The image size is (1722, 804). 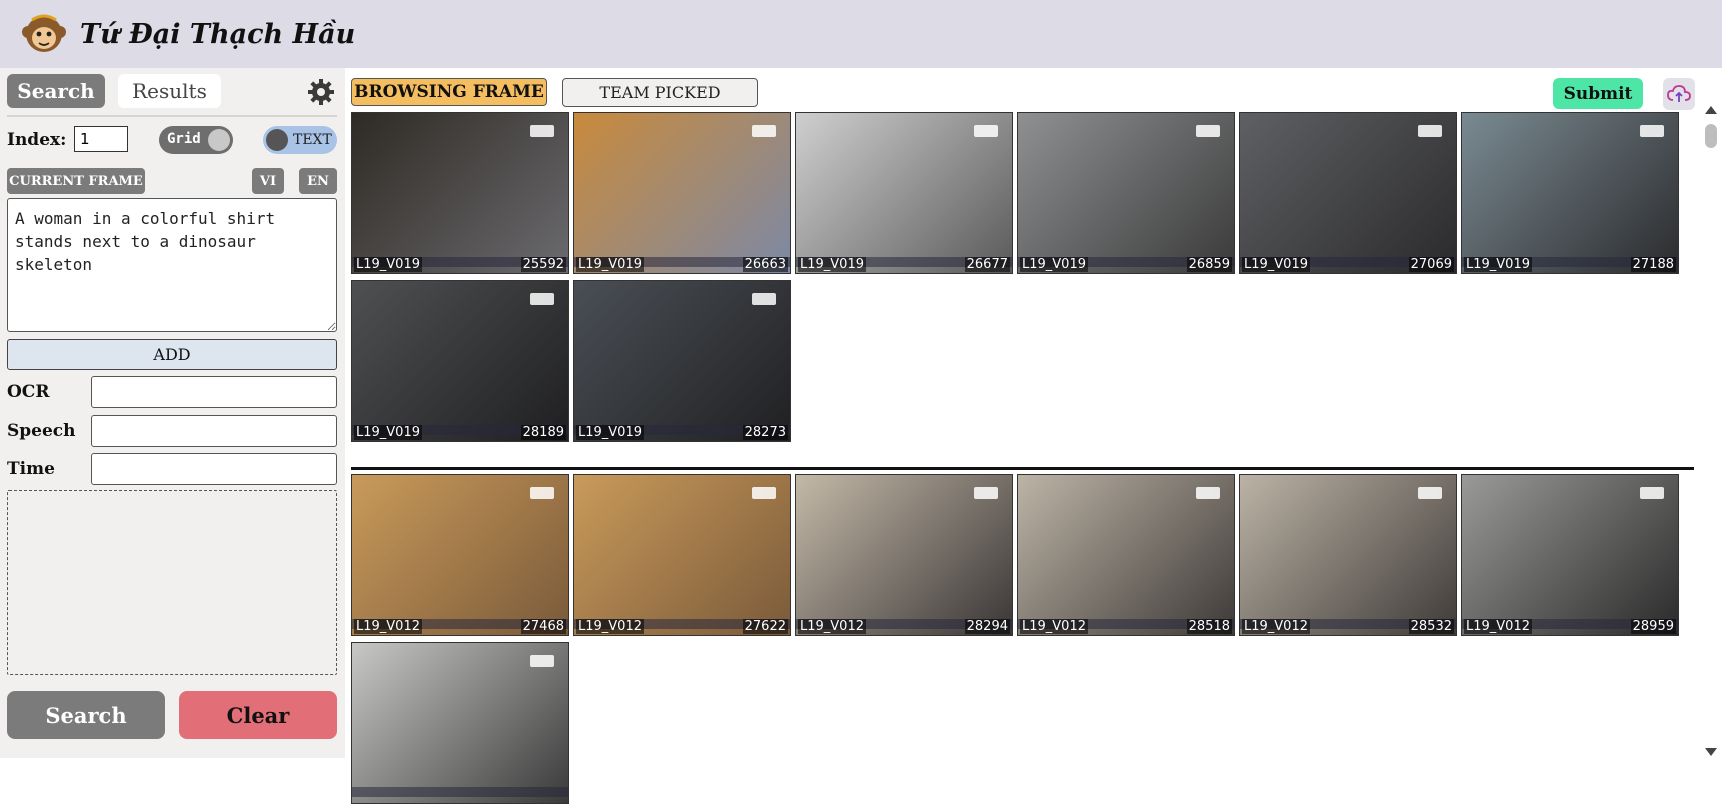 What do you see at coordinates (1431, 264) in the screenshot?
I see `frame-number-label: 27069` at bounding box center [1431, 264].